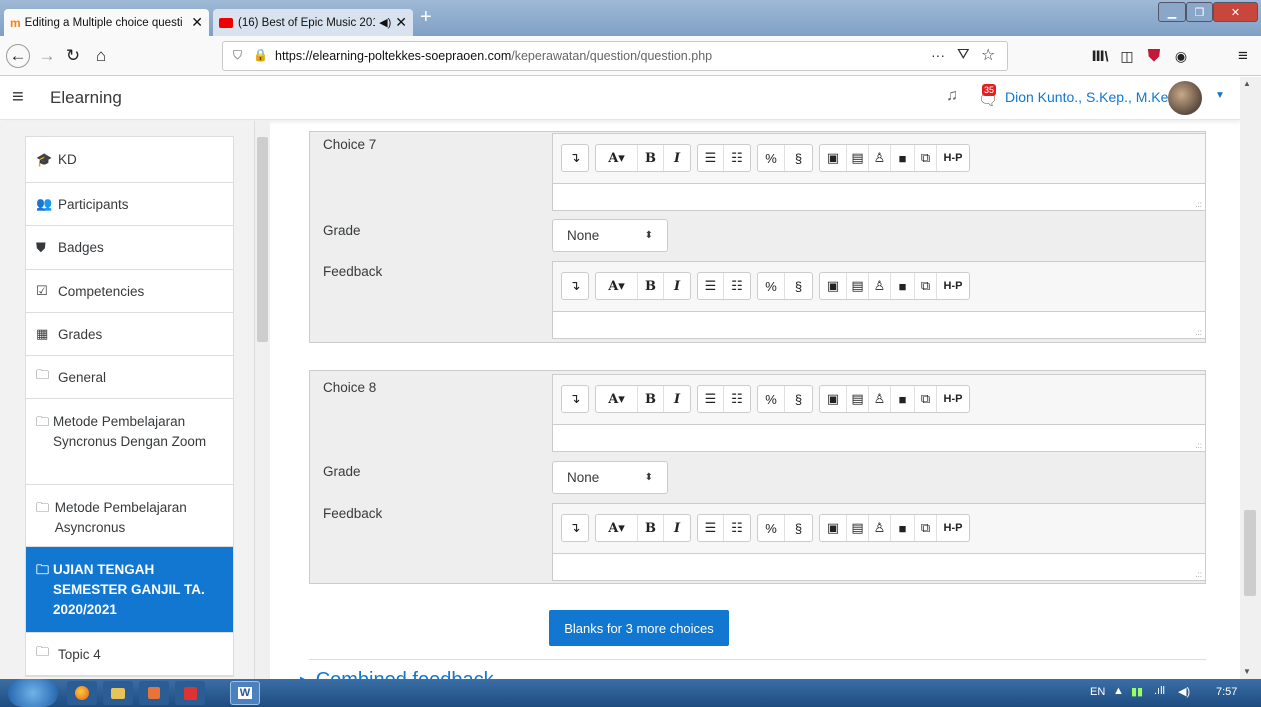 This screenshot has height=707, width=1261. What do you see at coordinates (129, 204) in the screenshot?
I see `sidebar-item-participants: 👥 Participants` at bounding box center [129, 204].